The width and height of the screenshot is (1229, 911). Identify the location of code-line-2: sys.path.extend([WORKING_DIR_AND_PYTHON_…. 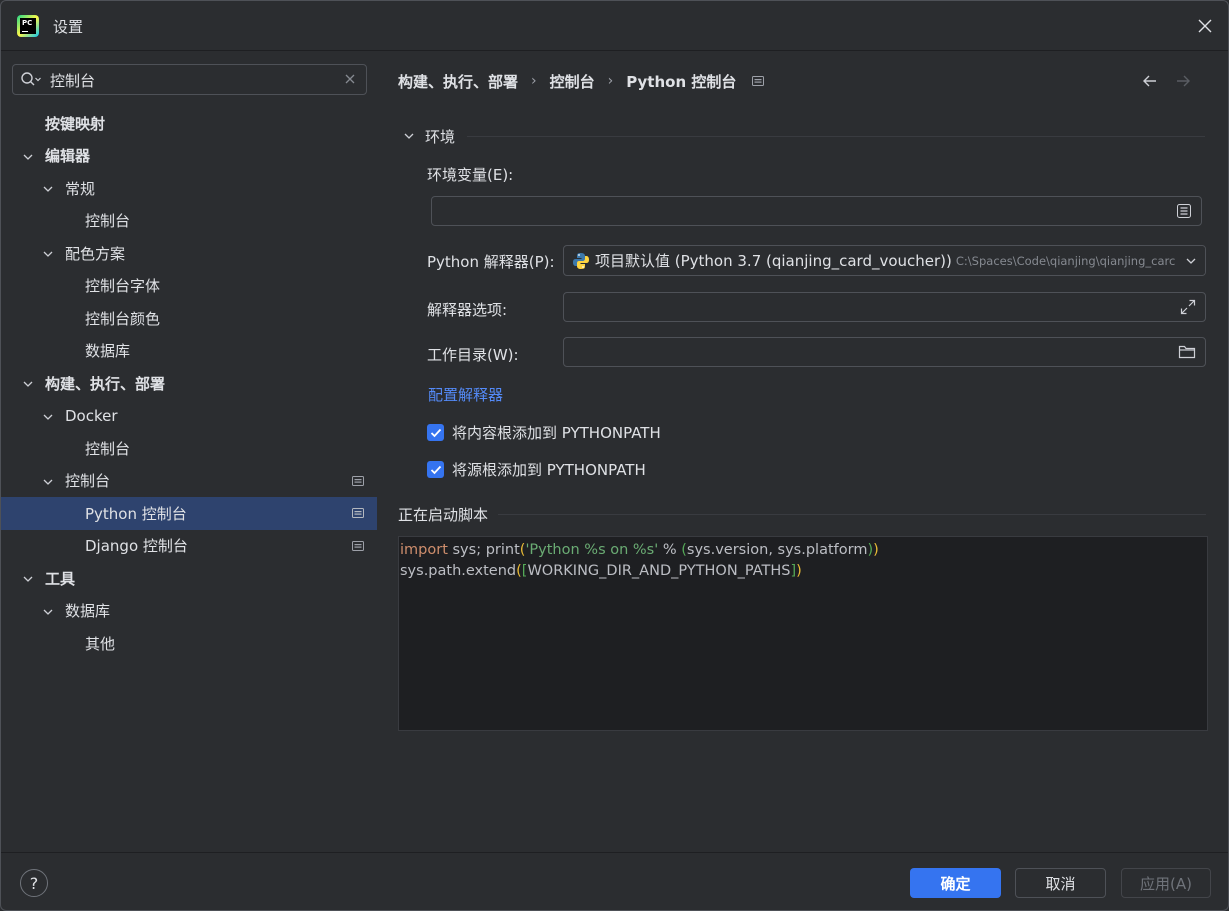
(803, 571).